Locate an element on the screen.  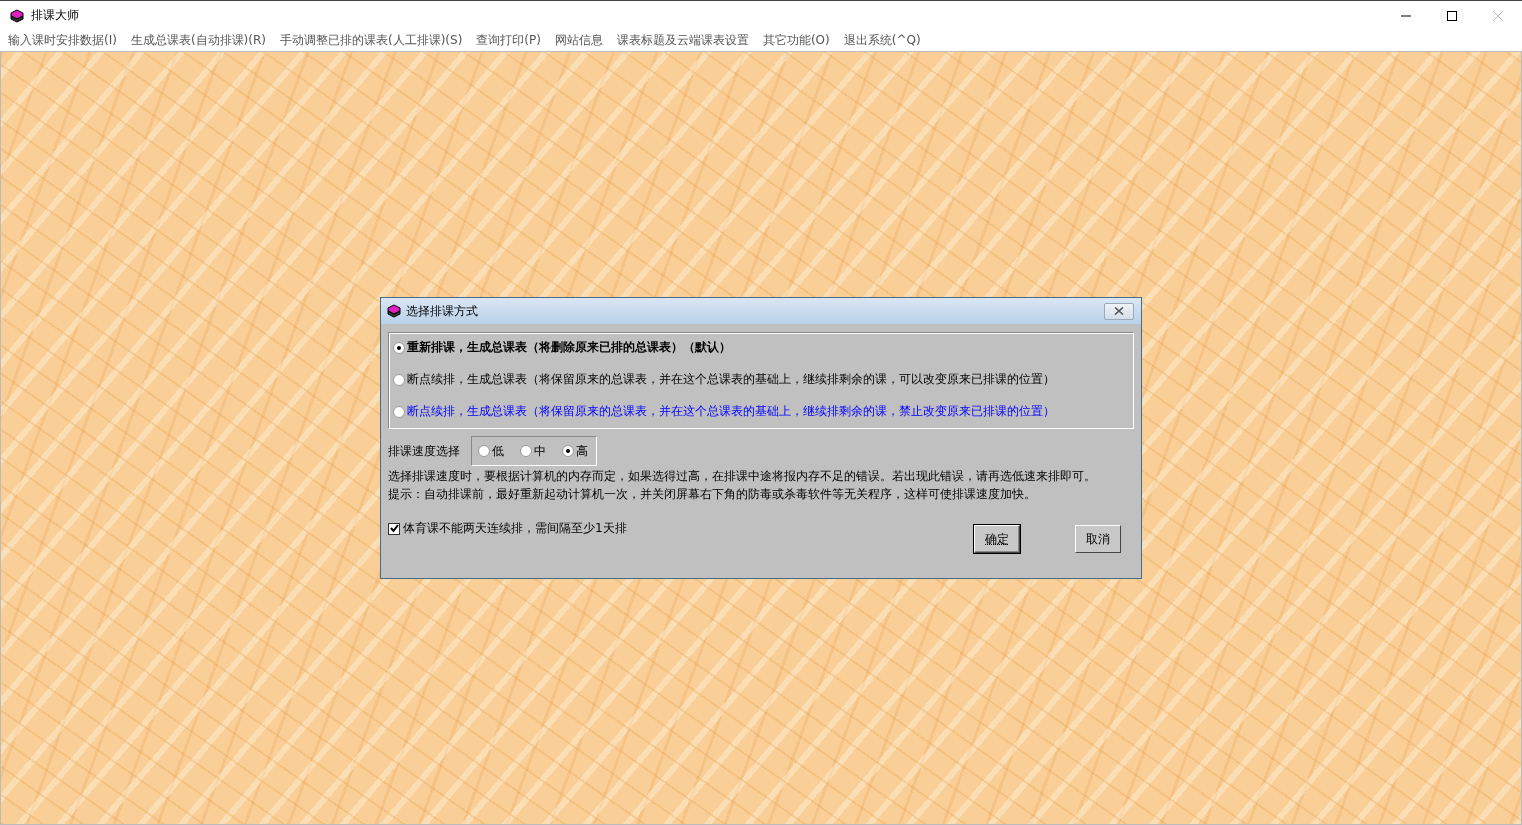
close-icon is located at coordinates (1119, 311).